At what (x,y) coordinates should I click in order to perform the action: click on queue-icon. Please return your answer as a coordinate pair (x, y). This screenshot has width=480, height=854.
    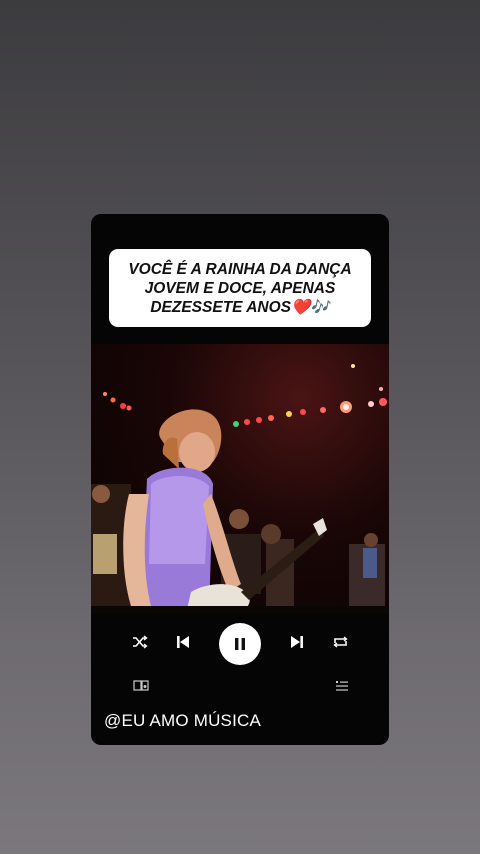
    Looking at the image, I should click on (342, 686).